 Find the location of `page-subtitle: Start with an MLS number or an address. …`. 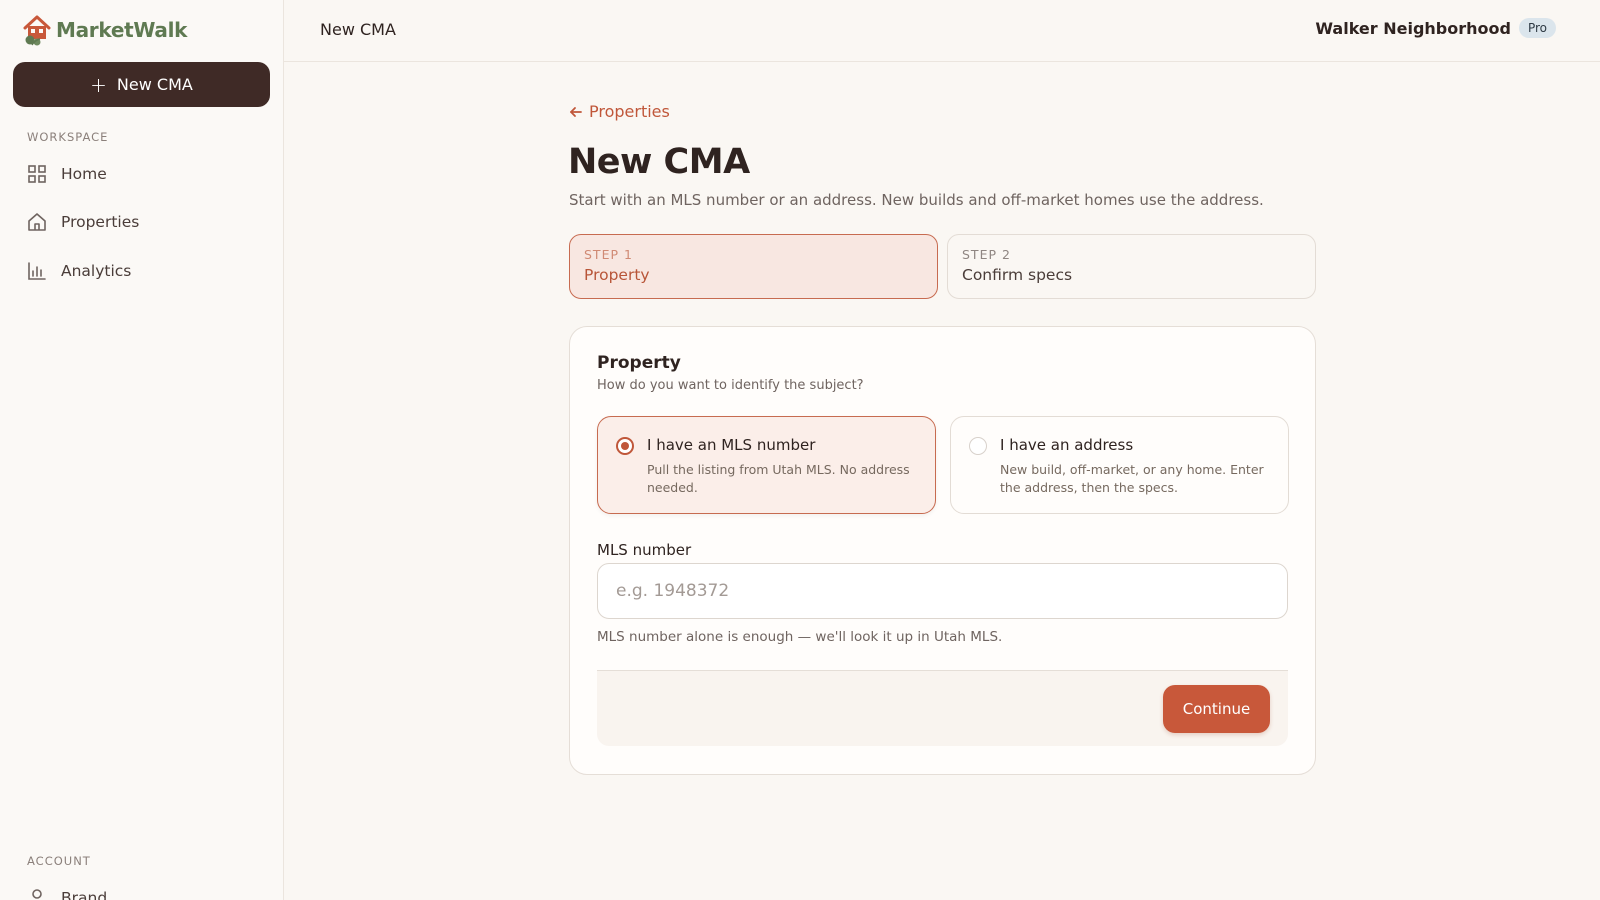

page-subtitle: Start with an MLS number or an address. … is located at coordinates (916, 200).